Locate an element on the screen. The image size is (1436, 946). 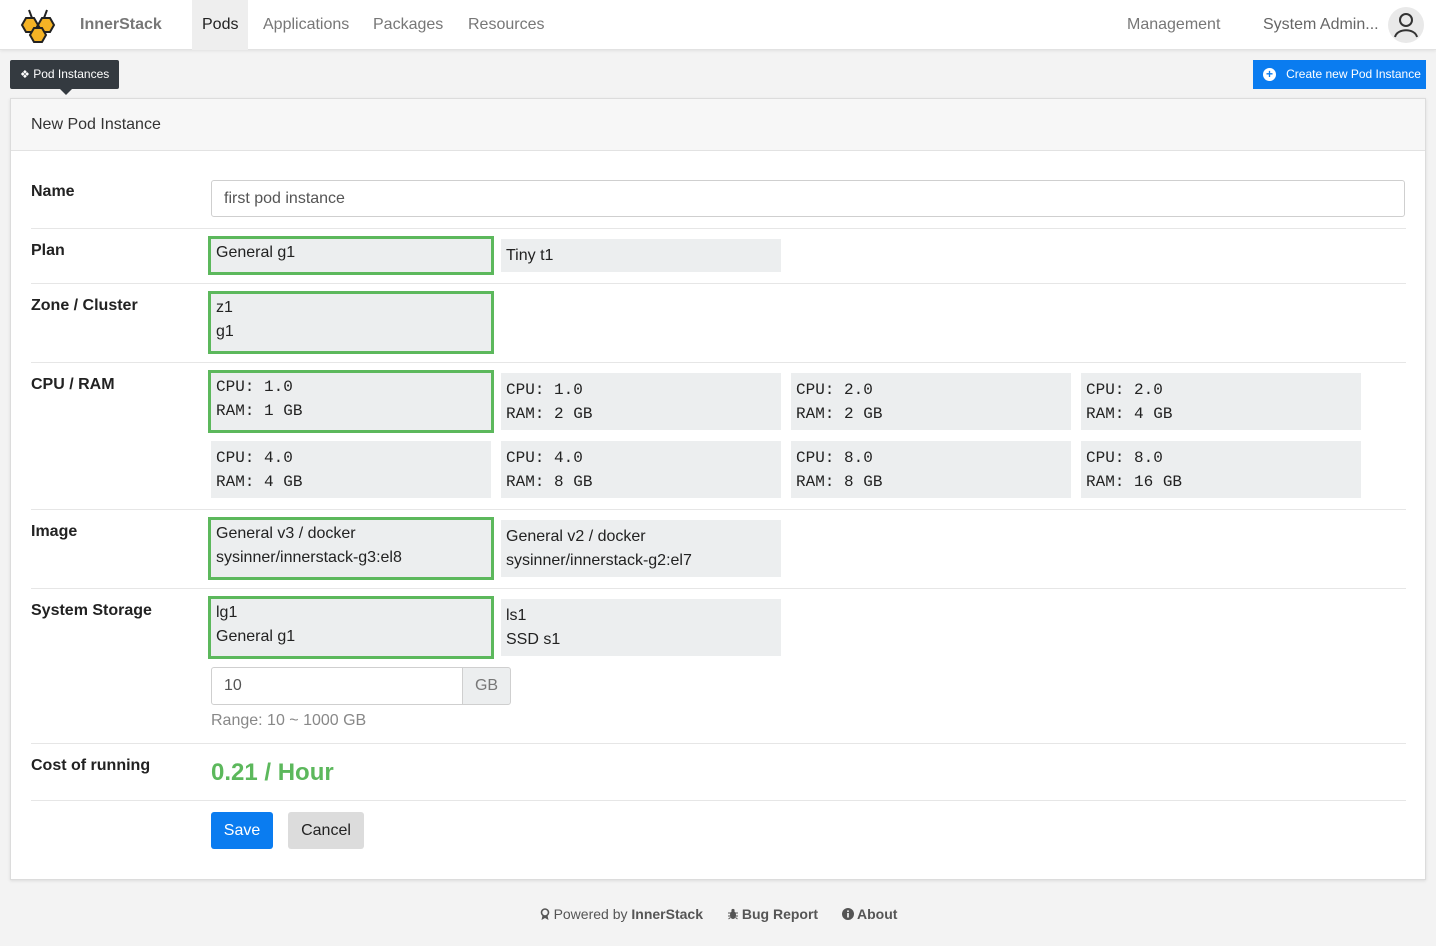
user-avatar-icon is located at coordinates (1406, 25).